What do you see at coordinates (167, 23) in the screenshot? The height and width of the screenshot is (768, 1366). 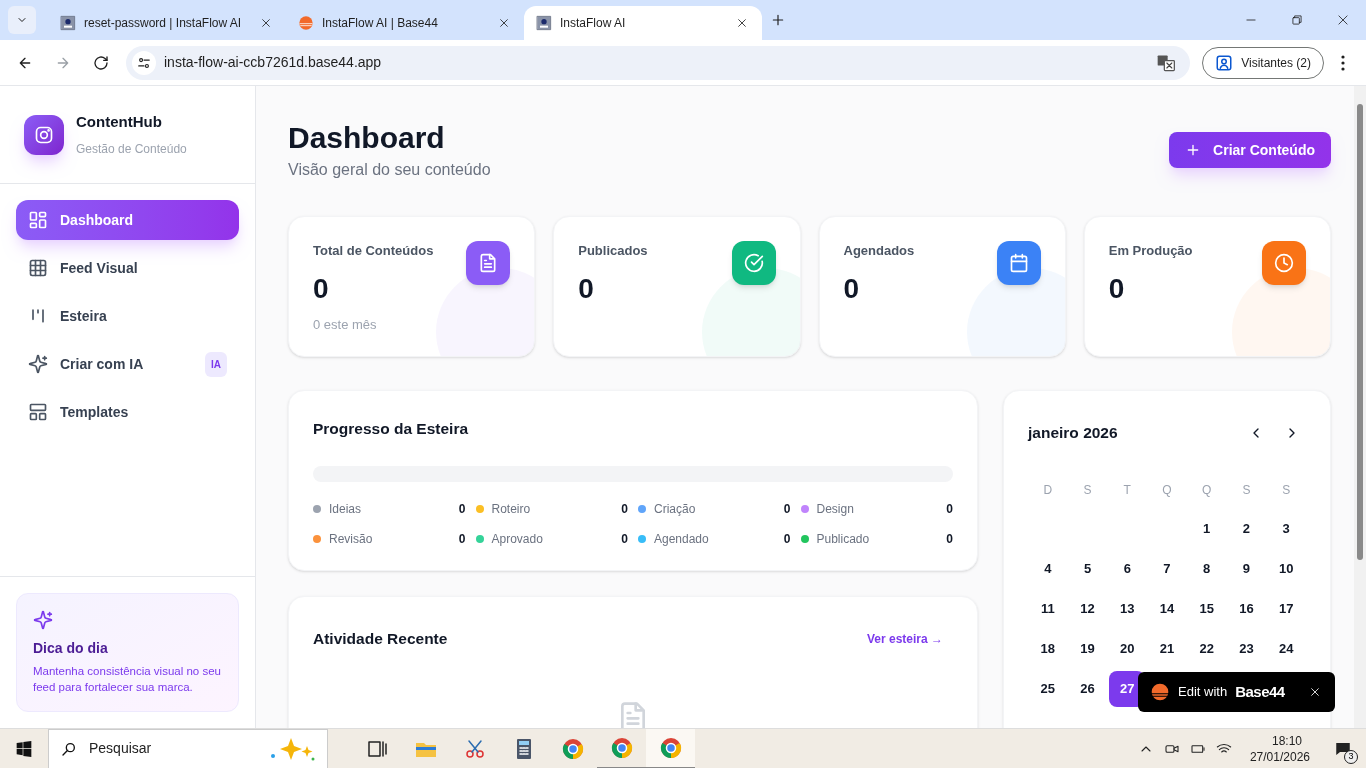 I see `browser-tab: reset-password | InstaFlow AI` at bounding box center [167, 23].